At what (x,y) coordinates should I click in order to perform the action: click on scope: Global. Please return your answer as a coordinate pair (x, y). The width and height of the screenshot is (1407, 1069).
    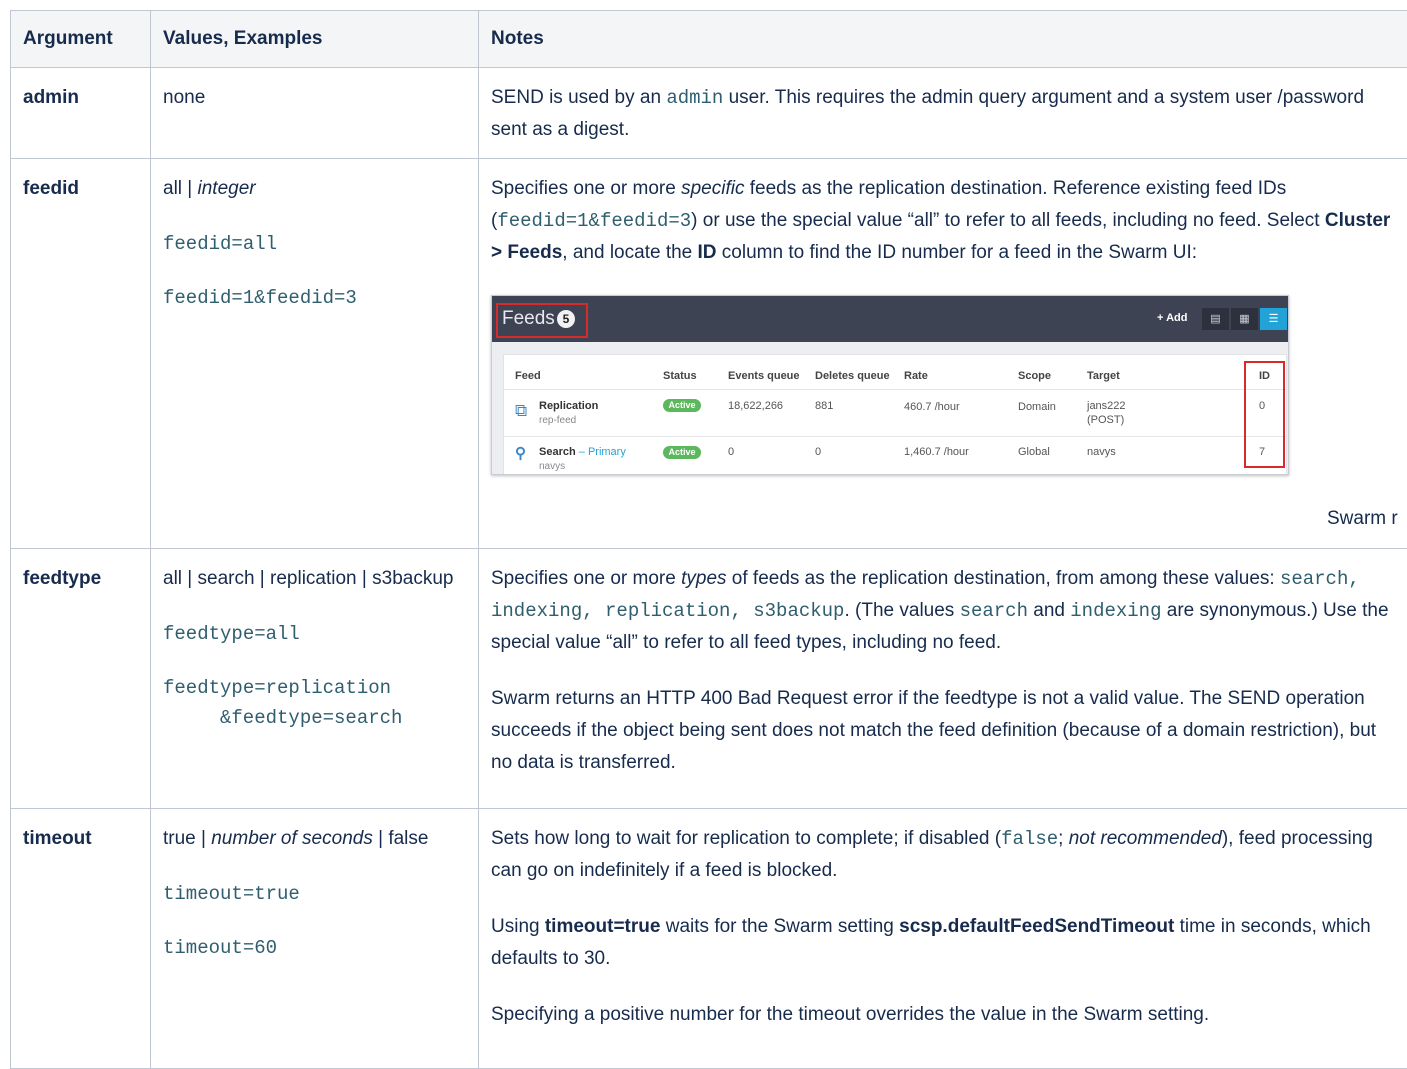
    Looking at the image, I should click on (1034, 452).